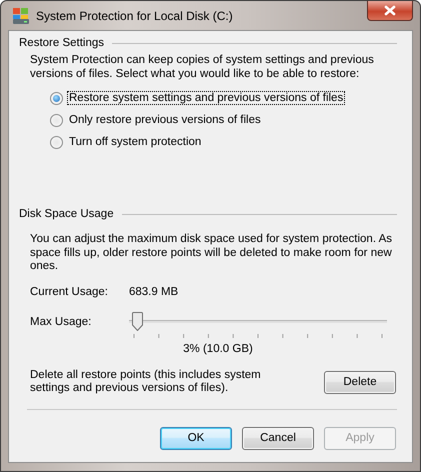  What do you see at coordinates (165, 120) in the screenshot?
I see `radio-label: Only restore previous versions of files` at bounding box center [165, 120].